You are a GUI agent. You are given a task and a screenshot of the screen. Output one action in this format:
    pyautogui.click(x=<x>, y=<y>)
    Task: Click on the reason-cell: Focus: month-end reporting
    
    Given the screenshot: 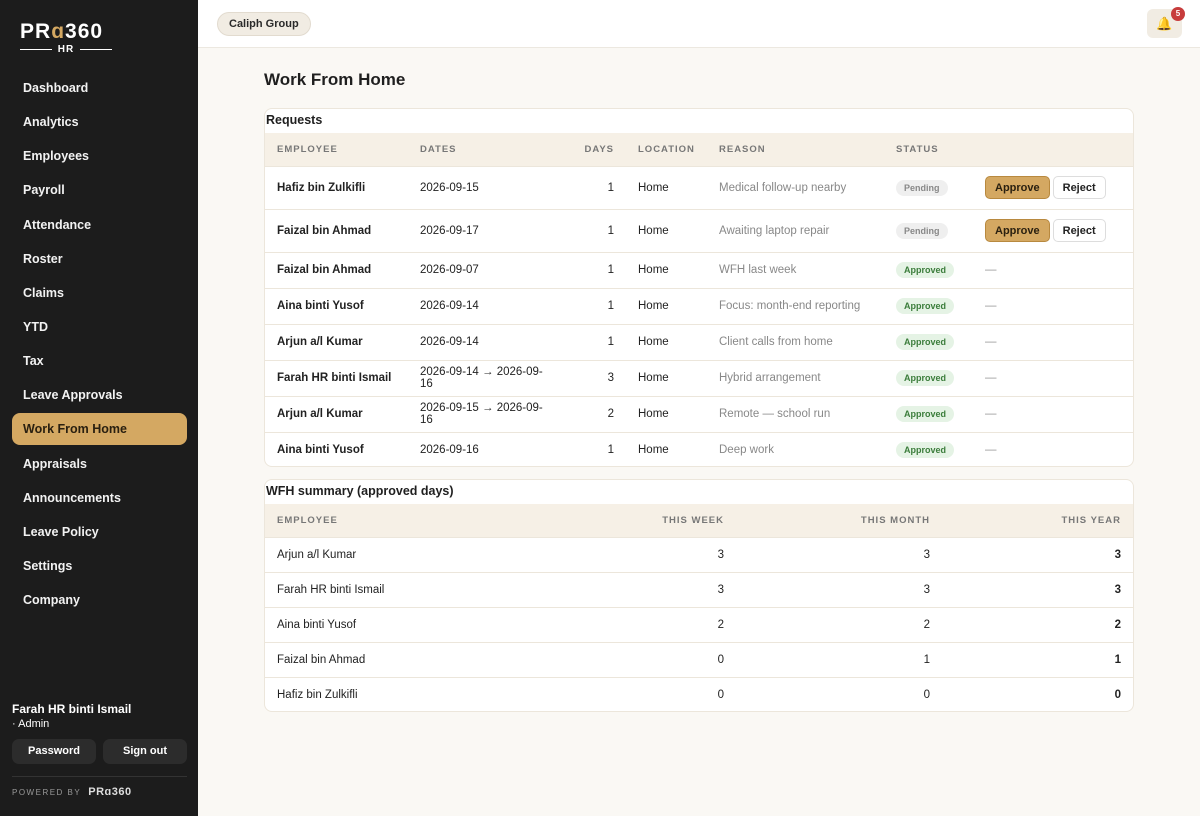 What is the action you would take?
    pyautogui.click(x=795, y=305)
    